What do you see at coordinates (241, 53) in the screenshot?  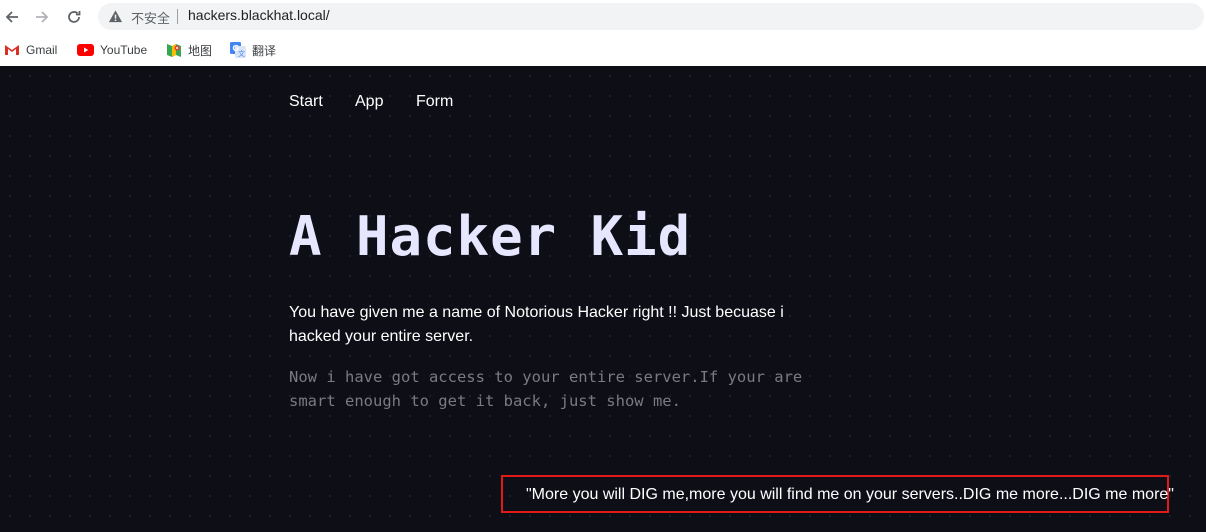 I see `svg-text: 文` at bounding box center [241, 53].